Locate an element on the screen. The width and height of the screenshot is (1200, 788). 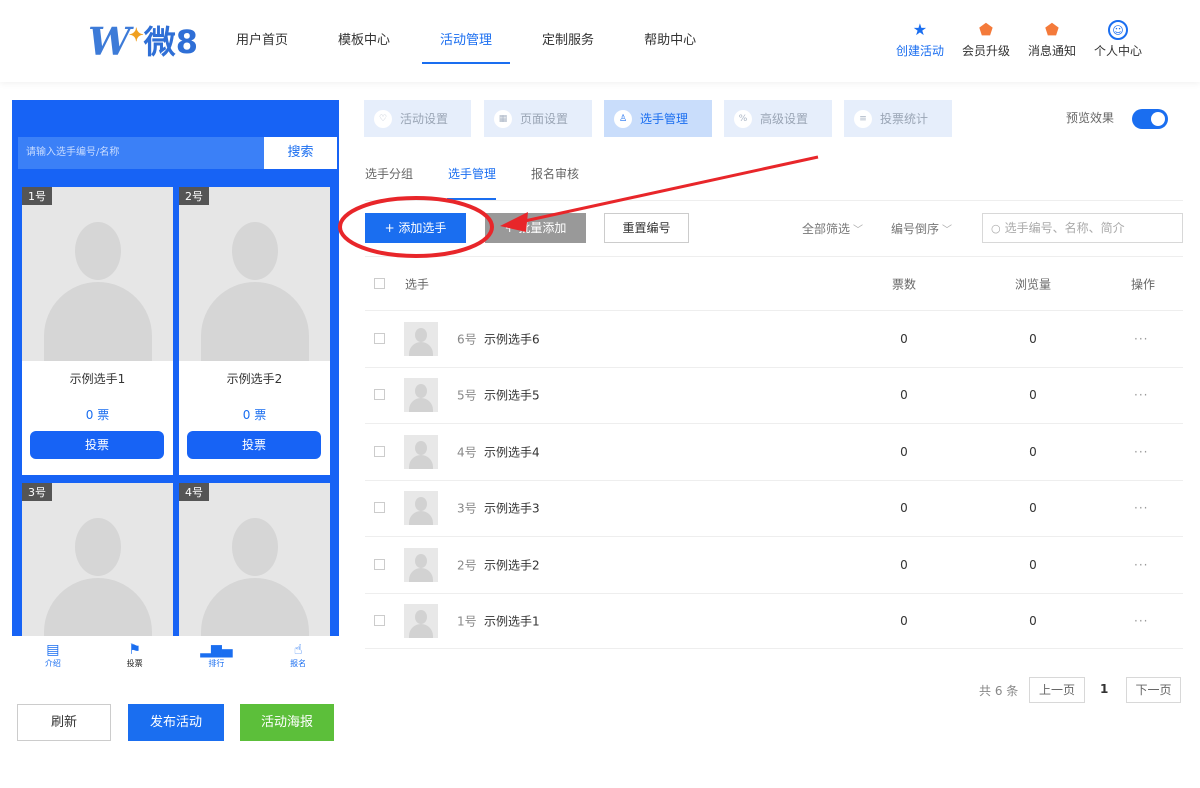
person-icon: ♙ is located at coordinates (623, 118).